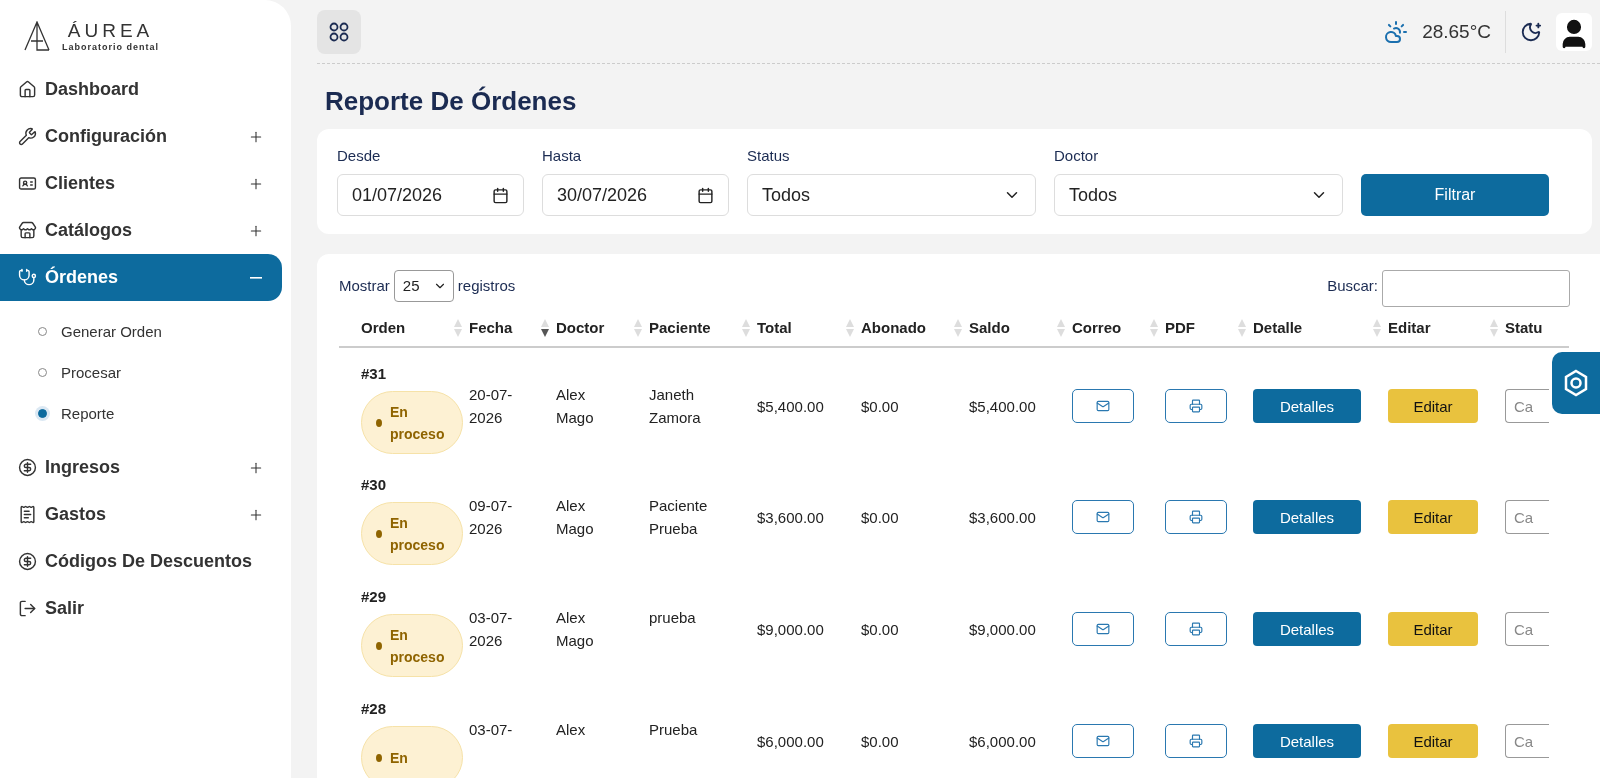  I want to click on total-cell-text: $9,000.00, so click(791, 630).